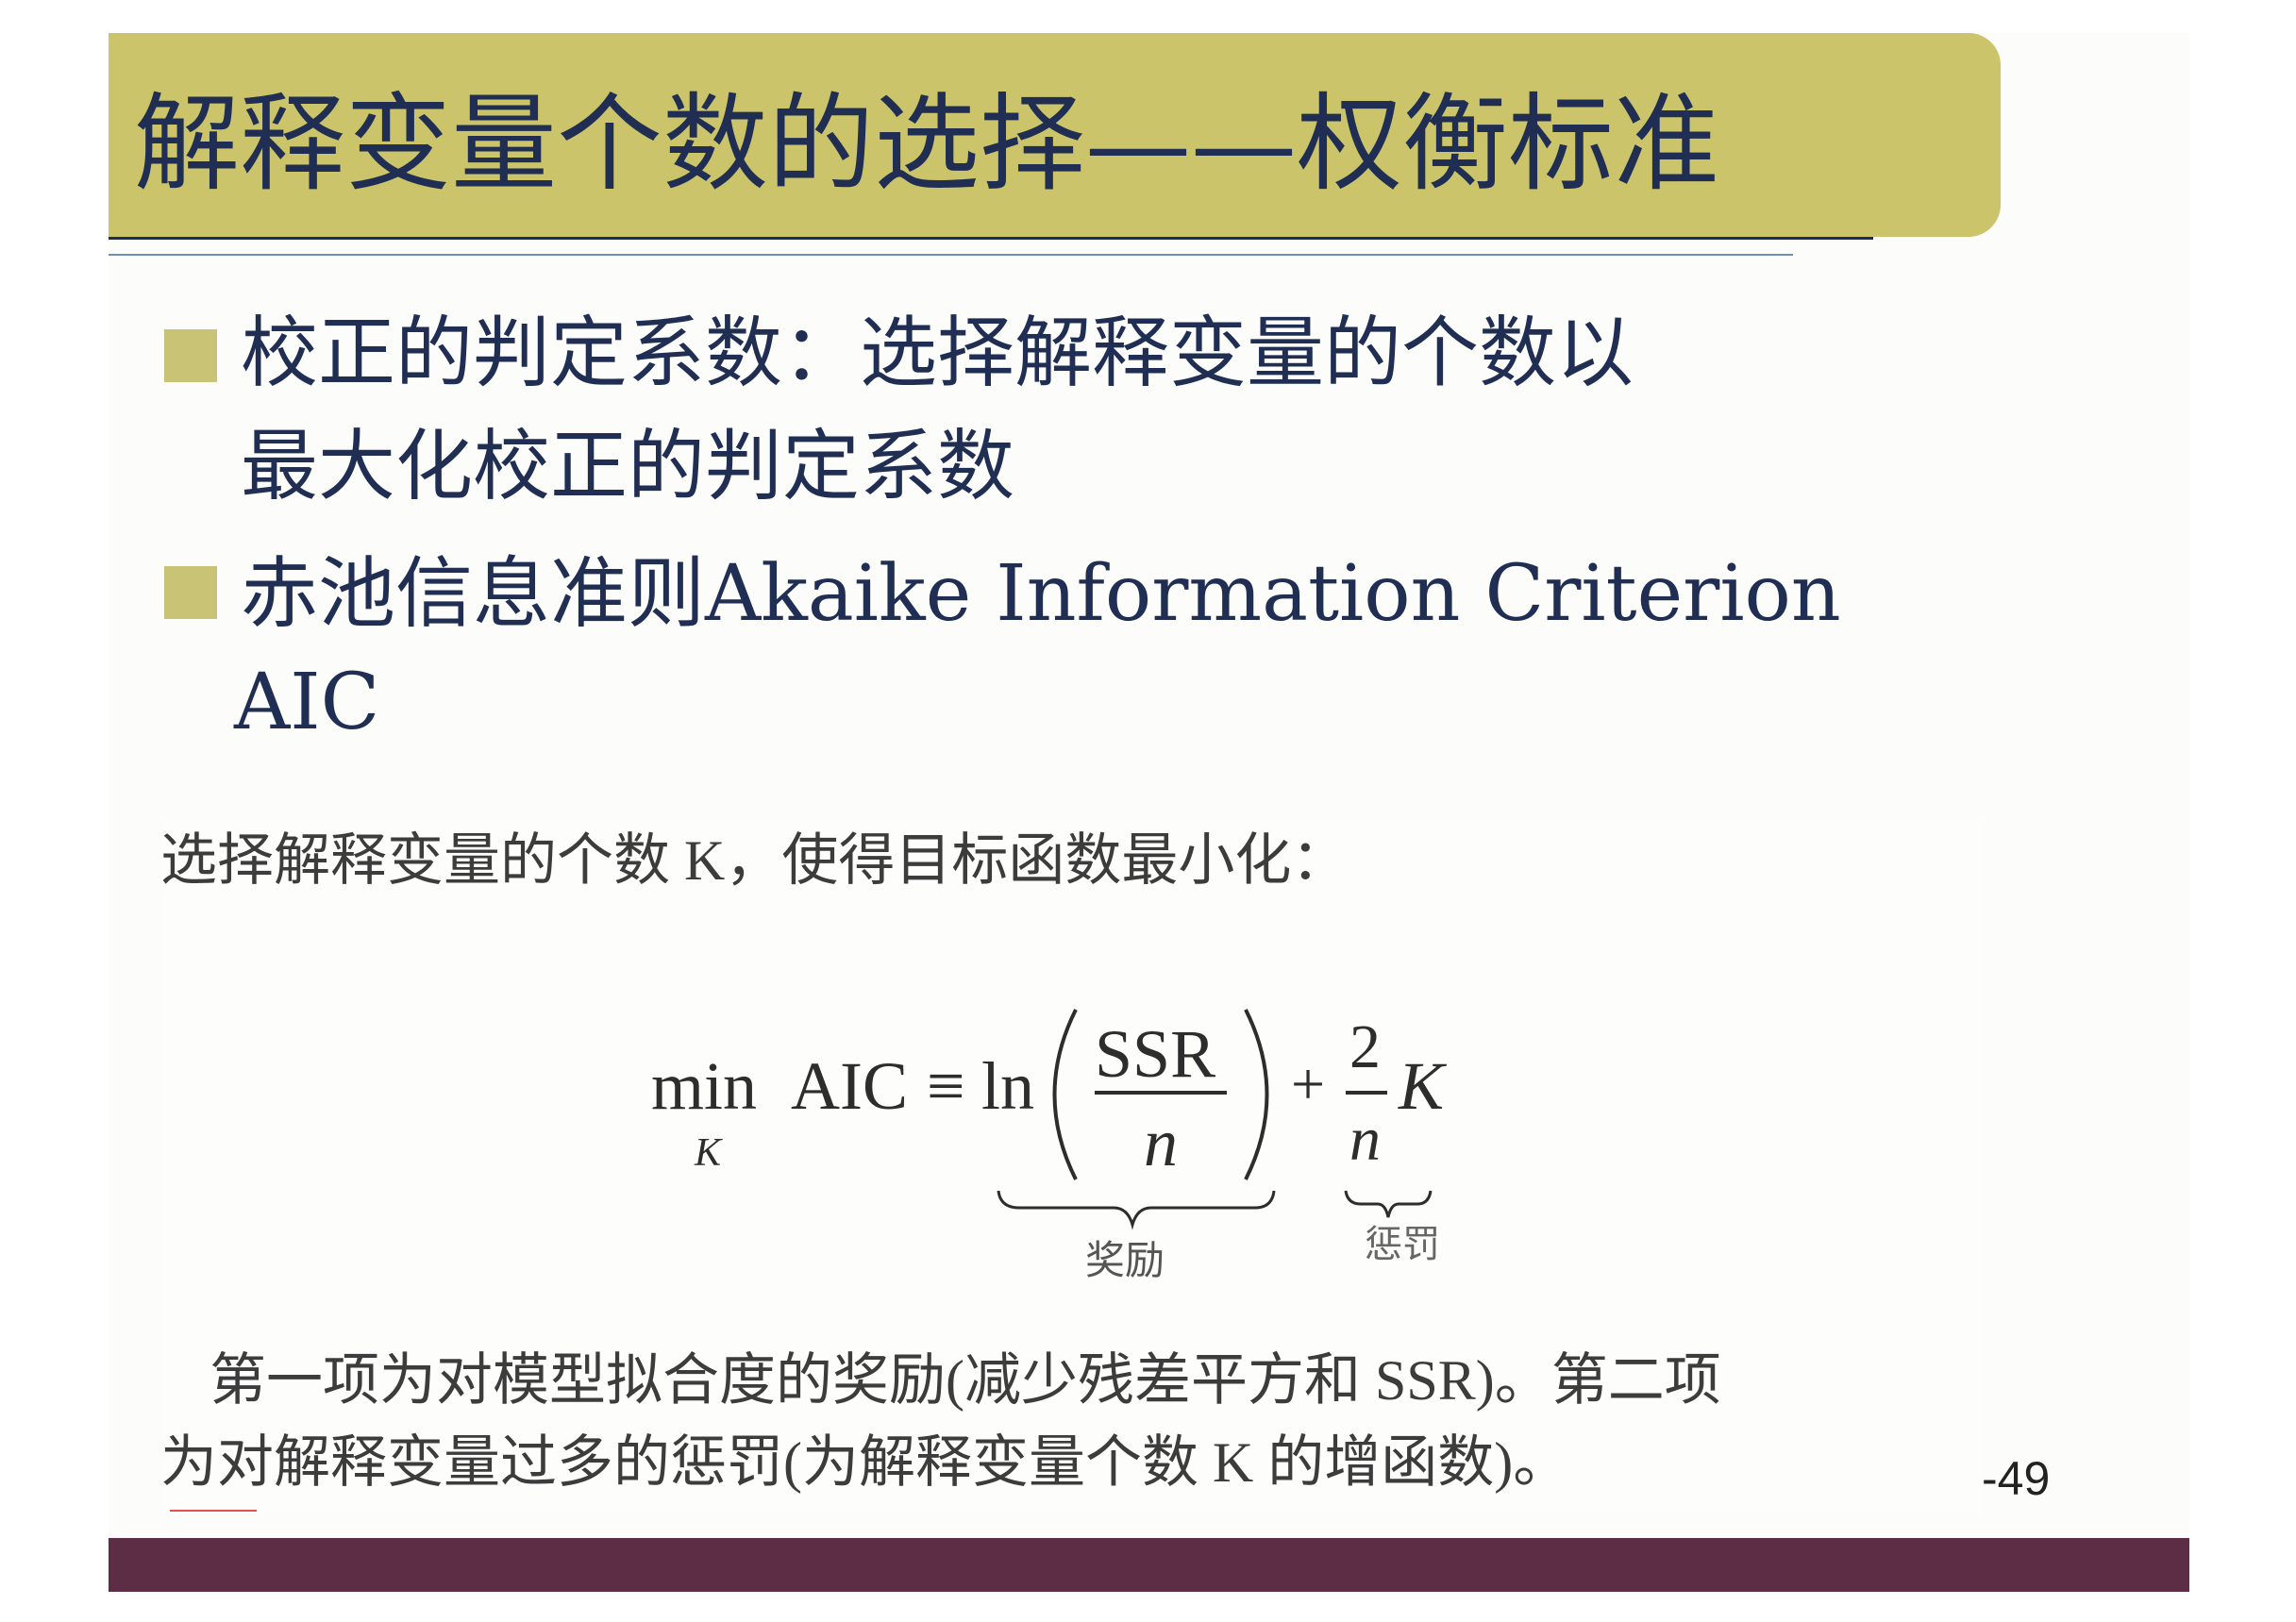  Describe the element at coordinates (1422, 1086) in the screenshot. I see `formula-k: K` at that location.